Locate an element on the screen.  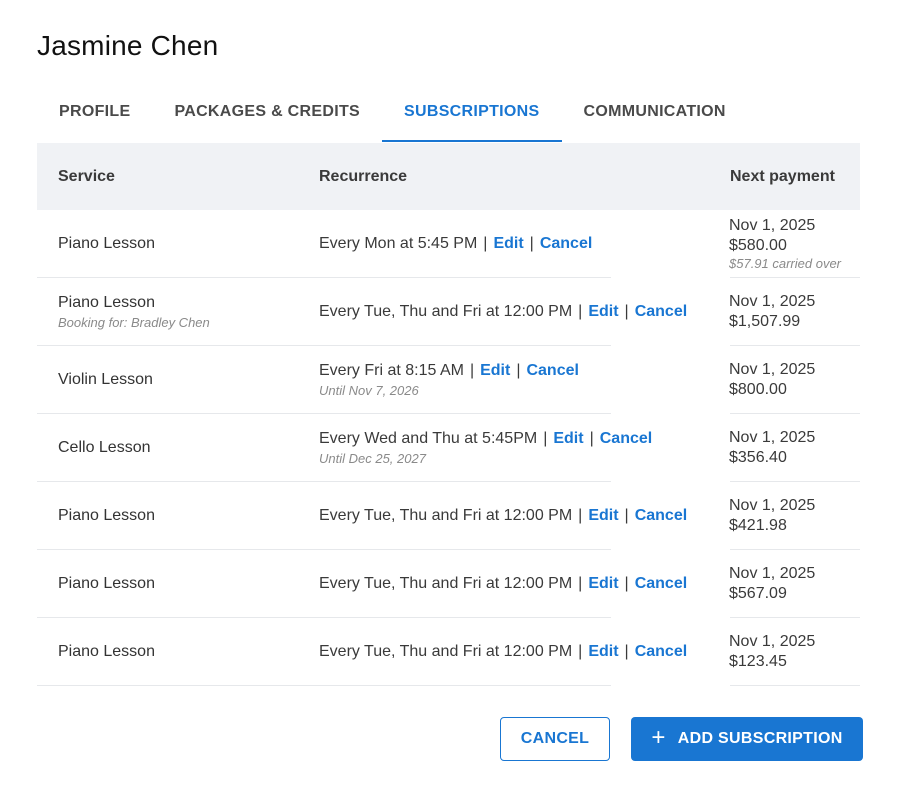
next-payment-amount: $800.00 is located at coordinates (758, 389).